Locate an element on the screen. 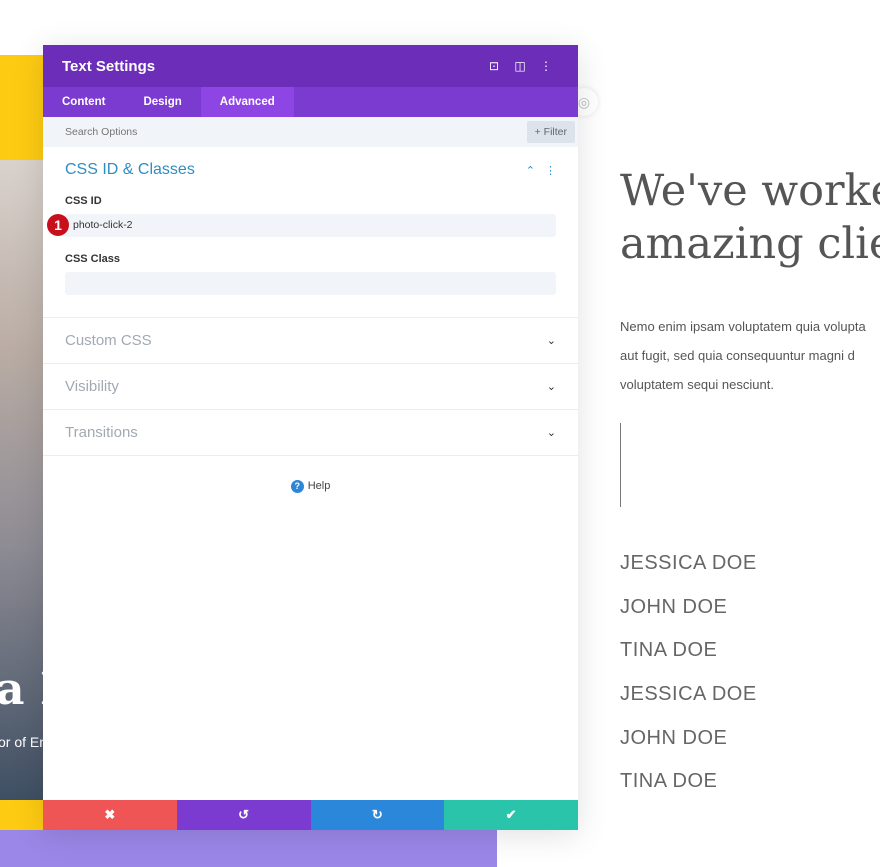 This screenshot has height=867, width=880. help-label: Help is located at coordinates (319, 486).